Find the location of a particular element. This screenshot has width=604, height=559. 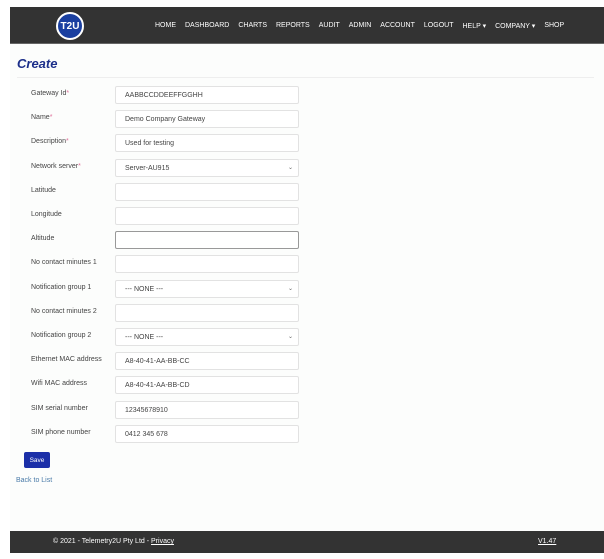

altitude-input is located at coordinates (207, 240).